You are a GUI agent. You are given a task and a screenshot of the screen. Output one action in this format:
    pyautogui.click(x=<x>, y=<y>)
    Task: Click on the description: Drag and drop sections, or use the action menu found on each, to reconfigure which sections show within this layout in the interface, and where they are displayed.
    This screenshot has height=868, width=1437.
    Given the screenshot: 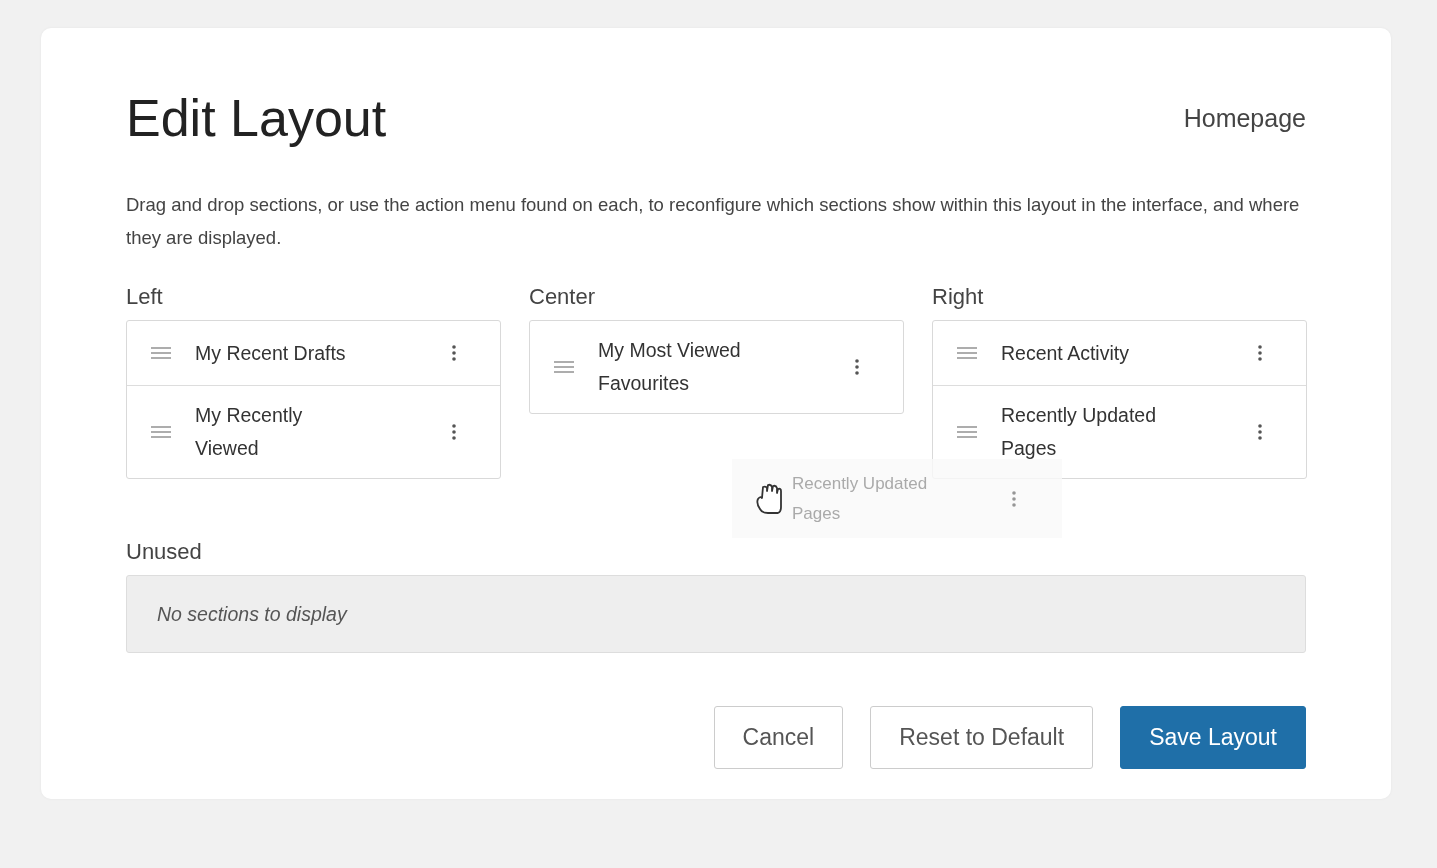 What is the action you would take?
    pyautogui.click(x=713, y=221)
    